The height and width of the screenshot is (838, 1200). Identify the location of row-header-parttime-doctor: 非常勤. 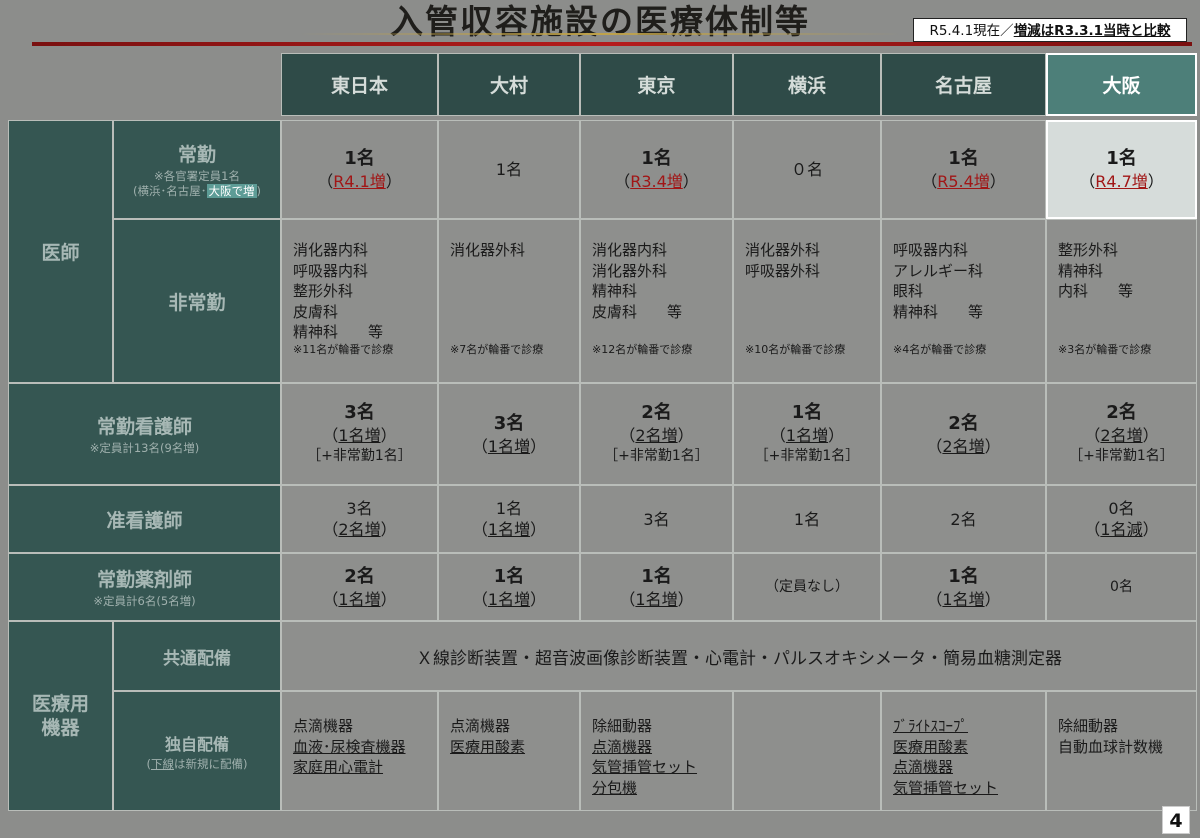
(197, 301).